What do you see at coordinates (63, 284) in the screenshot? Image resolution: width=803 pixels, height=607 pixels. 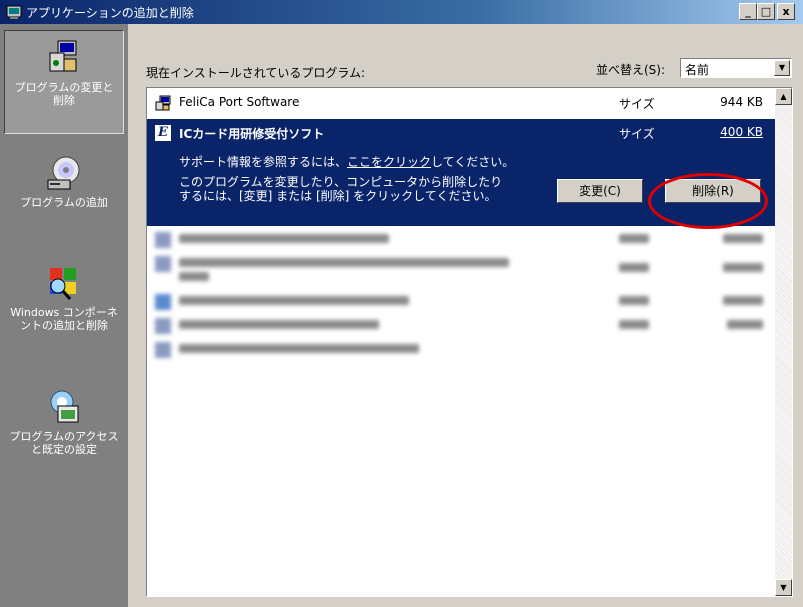 I see `windows-components-icon` at bounding box center [63, 284].